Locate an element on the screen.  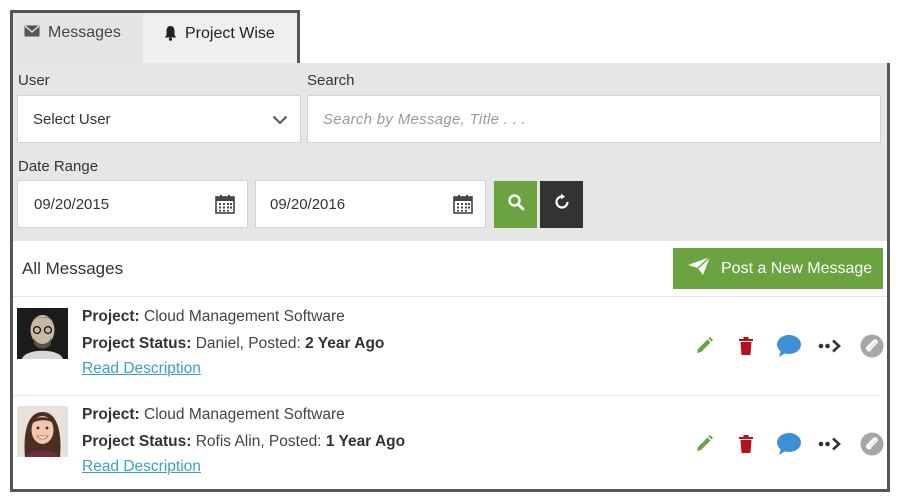
date-to-input: 09/20/2016 is located at coordinates (370, 204).